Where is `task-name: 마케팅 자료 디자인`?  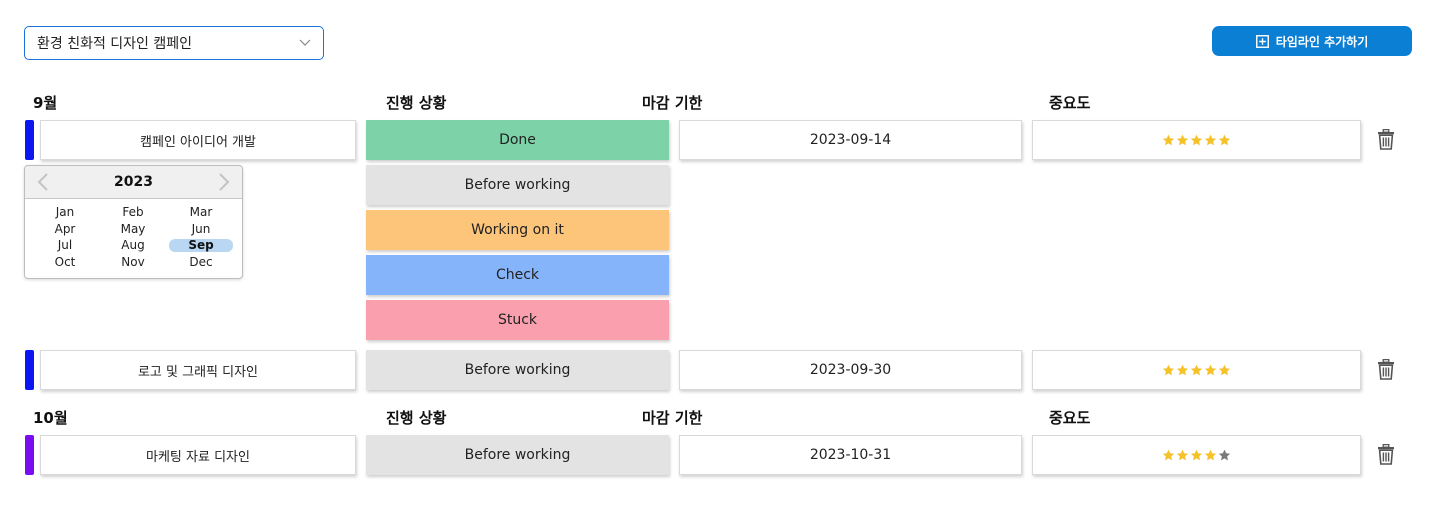
task-name: 마케팅 자료 디자인 is located at coordinates (198, 457).